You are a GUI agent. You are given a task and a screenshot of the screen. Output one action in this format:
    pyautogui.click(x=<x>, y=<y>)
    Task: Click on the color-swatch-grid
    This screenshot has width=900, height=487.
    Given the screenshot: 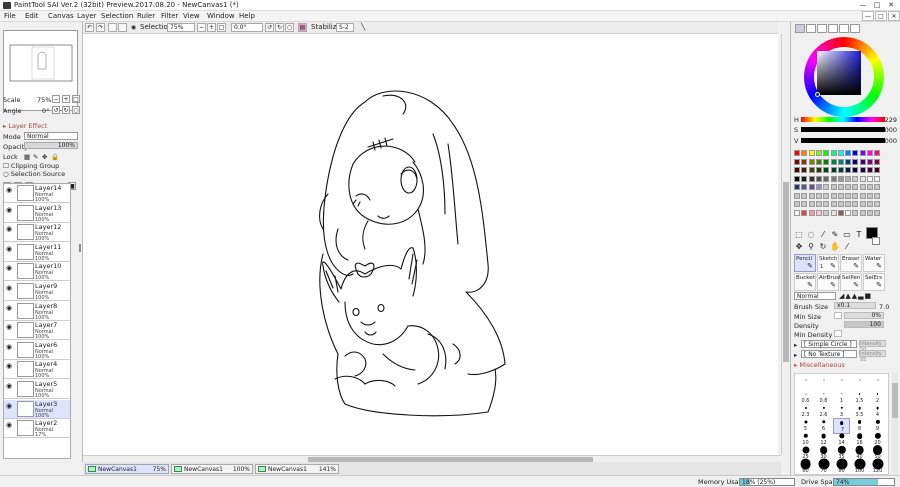 What is the action you would take?
    pyautogui.click(x=839, y=185)
    